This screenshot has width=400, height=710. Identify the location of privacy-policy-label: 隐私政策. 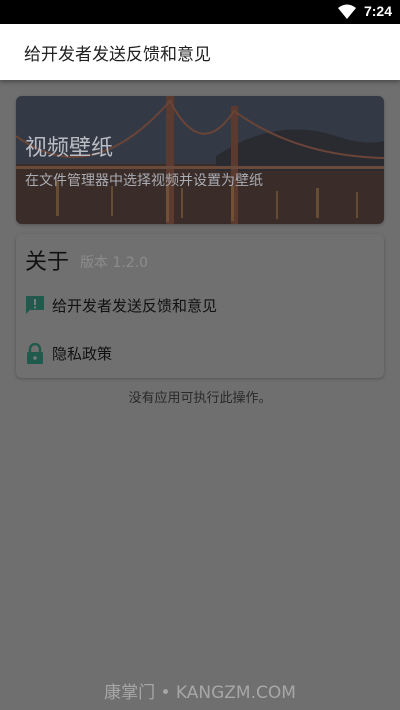
(82, 354).